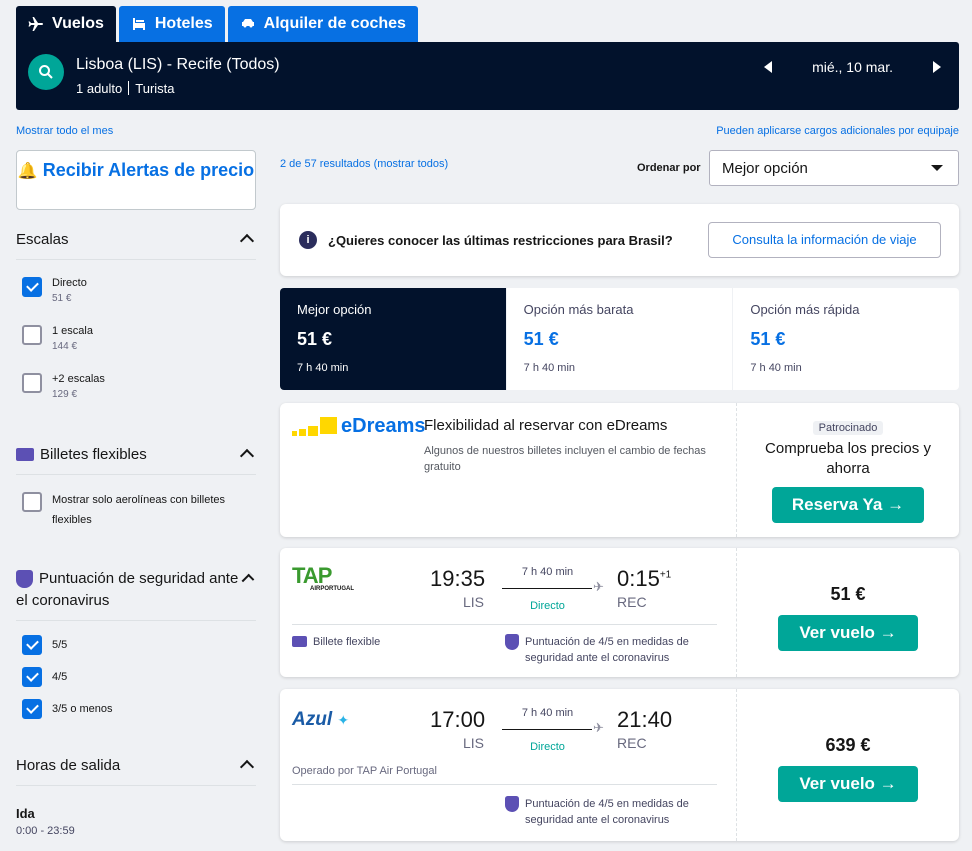 The width and height of the screenshot is (972, 851). What do you see at coordinates (768, 67) in the screenshot?
I see `previous-day-icon` at bounding box center [768, 67].